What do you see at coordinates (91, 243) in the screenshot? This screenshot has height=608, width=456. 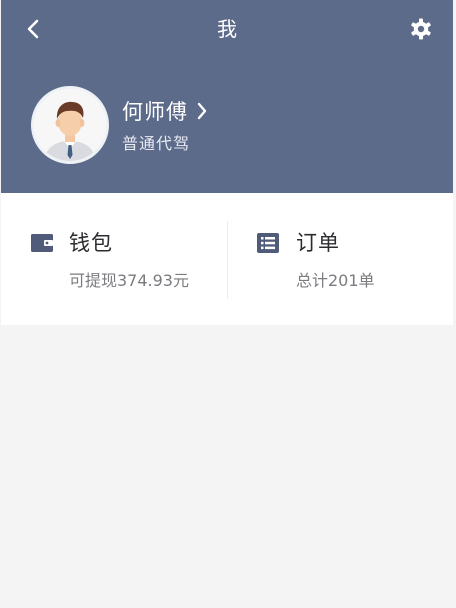 I see `wallet-title: 钱包` at bounding box center [91, 243].